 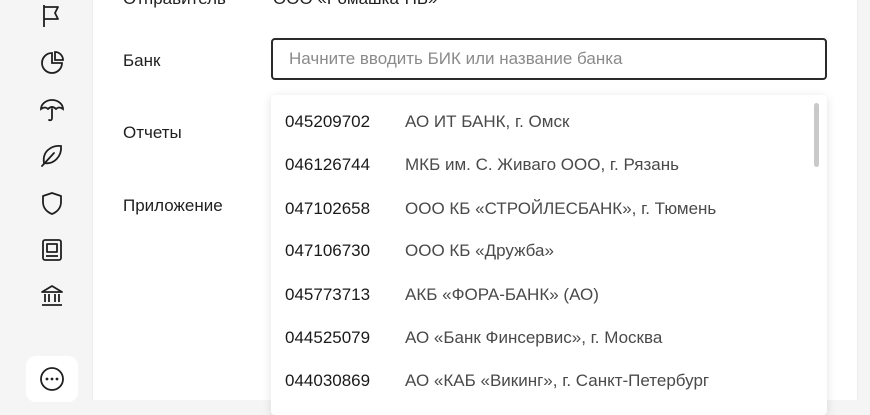 What do you see at coordinates (534, 337) in the screenshot?
I see `bank-option-name: АО «Банк Финсервис», г. Москва` at bounding box center [534, 337].